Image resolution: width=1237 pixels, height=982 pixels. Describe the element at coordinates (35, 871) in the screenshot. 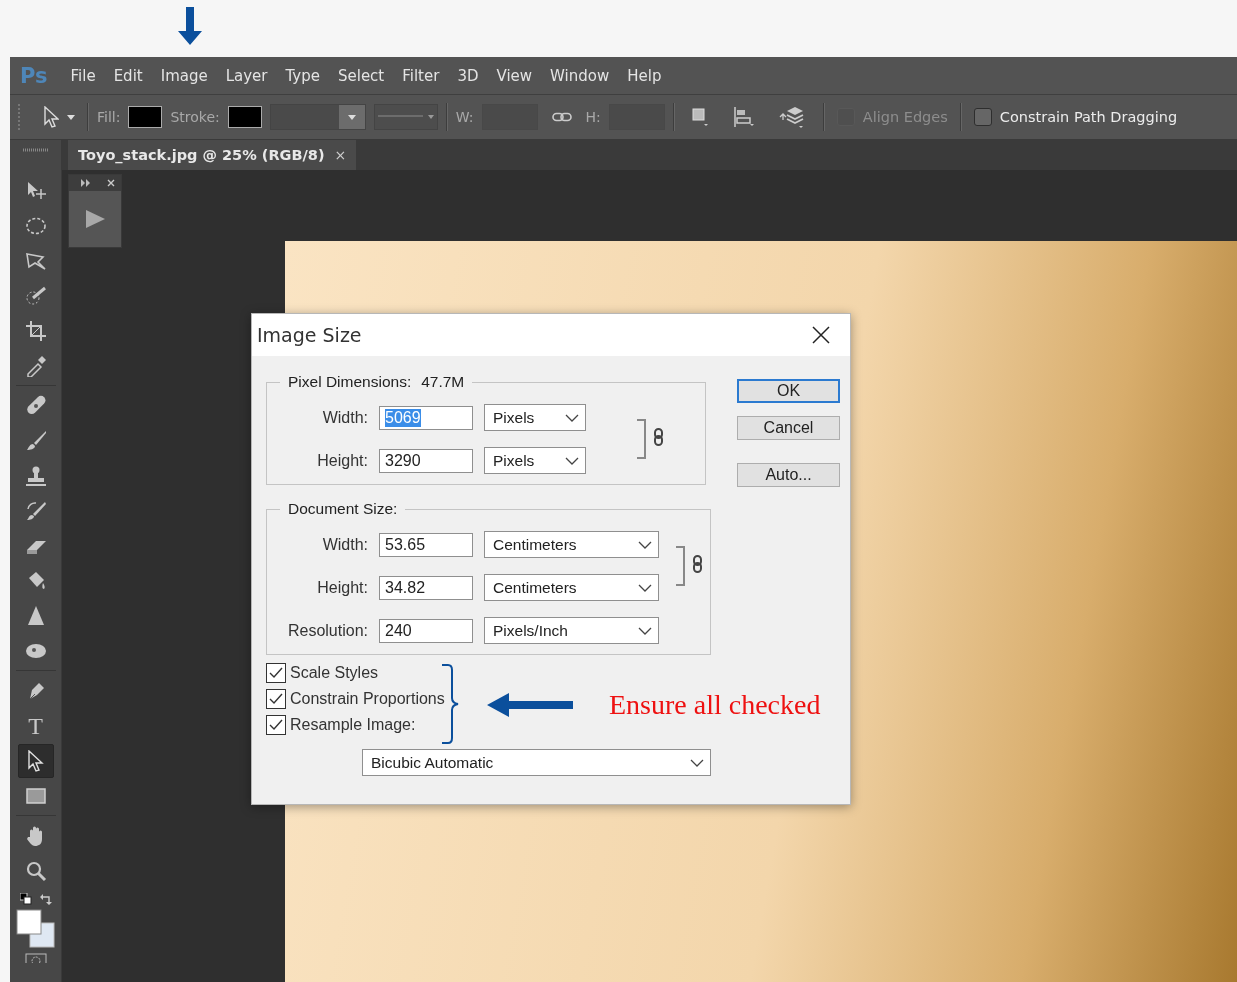

I see `zoom-icon` at that location.